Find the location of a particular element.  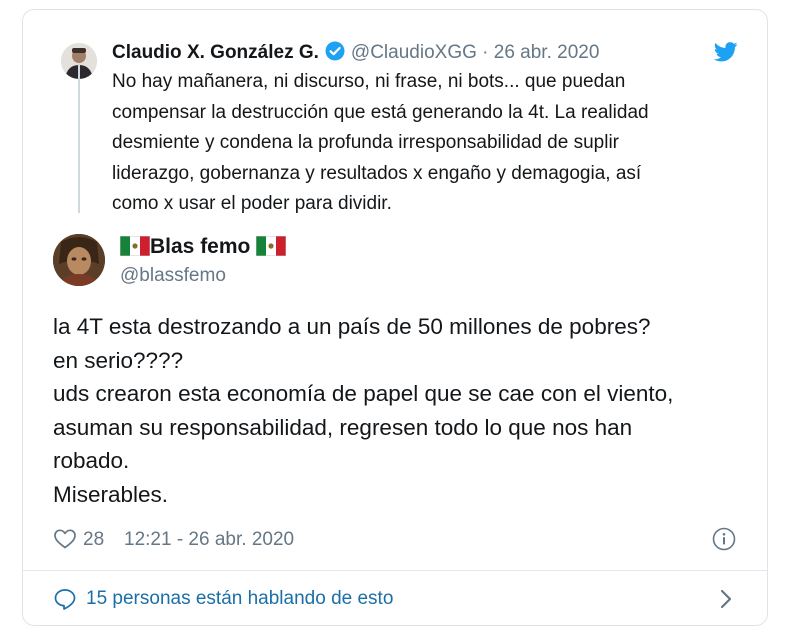

chevron-right-icon is located at coordinates (726, 601).